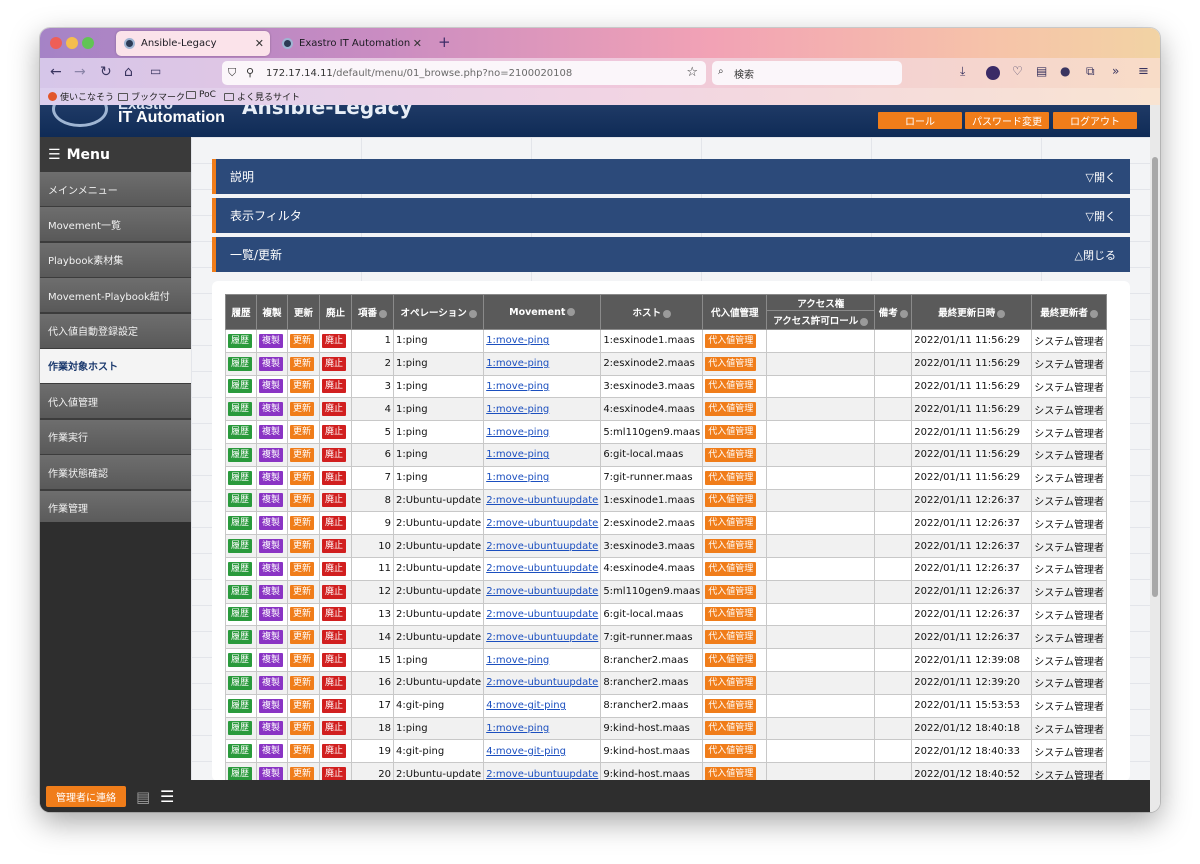  What do you see at coordinates (115, 224) in the screenshot?
I see `sidebar-item: Movement一覧` at bounding box center [115, 224].